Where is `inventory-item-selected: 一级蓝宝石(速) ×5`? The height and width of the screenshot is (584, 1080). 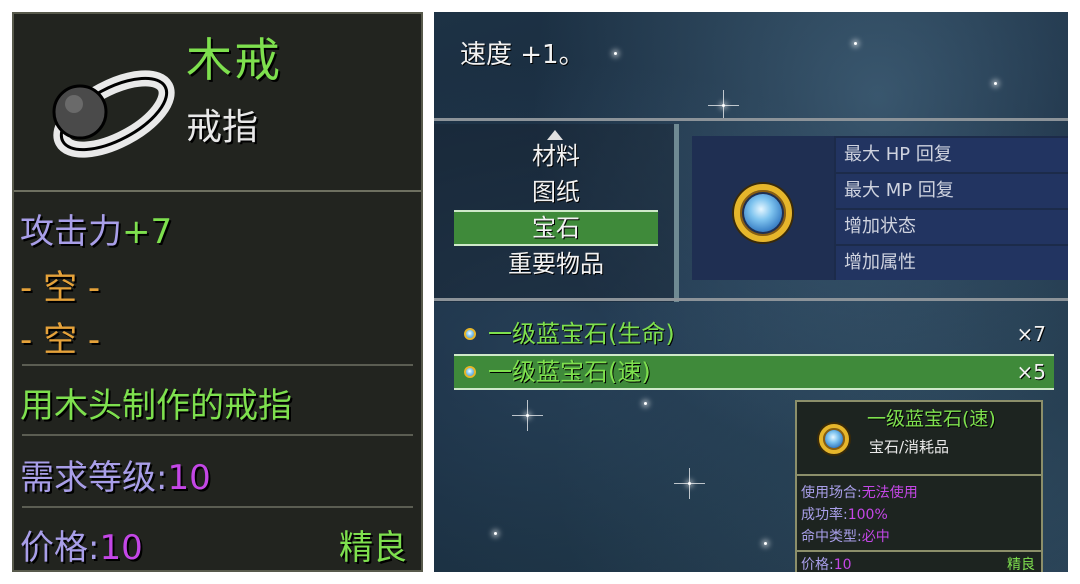 inventory-item-selected: 一级蓝宝石(速) ×5 is located at coordinates (754, 372).